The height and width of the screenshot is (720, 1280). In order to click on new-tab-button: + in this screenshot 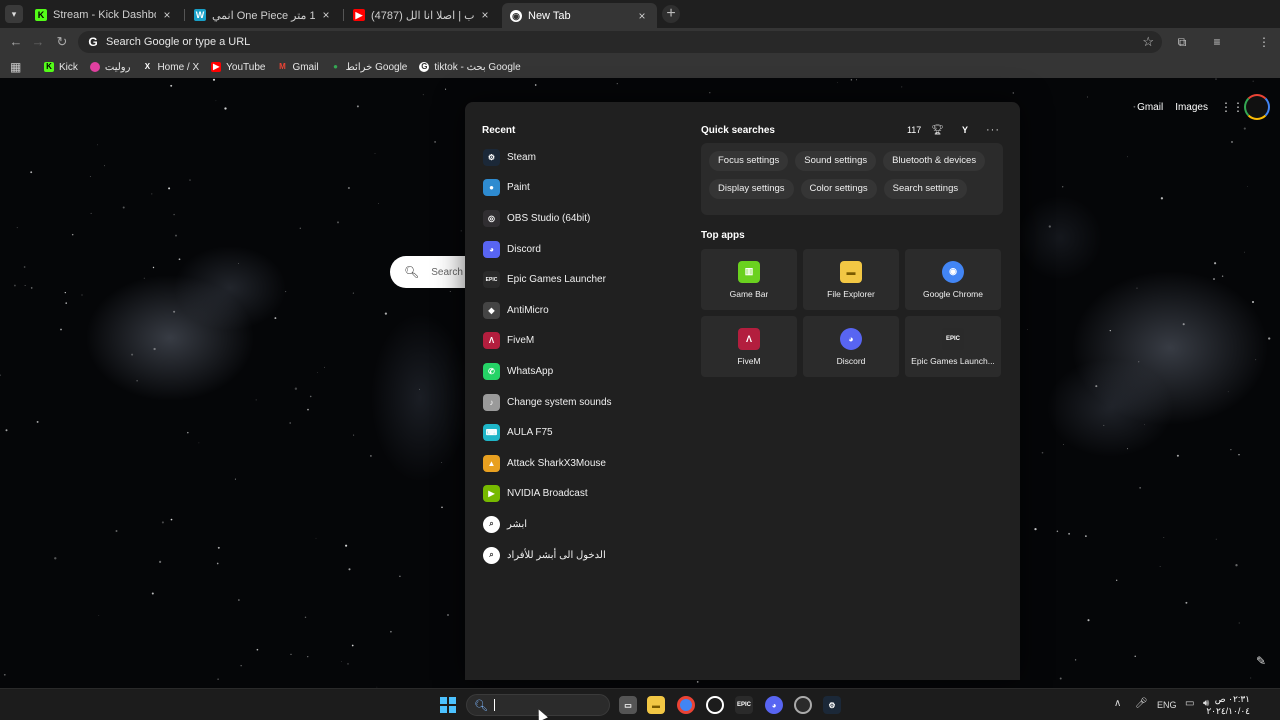, I will do `click(671, 14)`.